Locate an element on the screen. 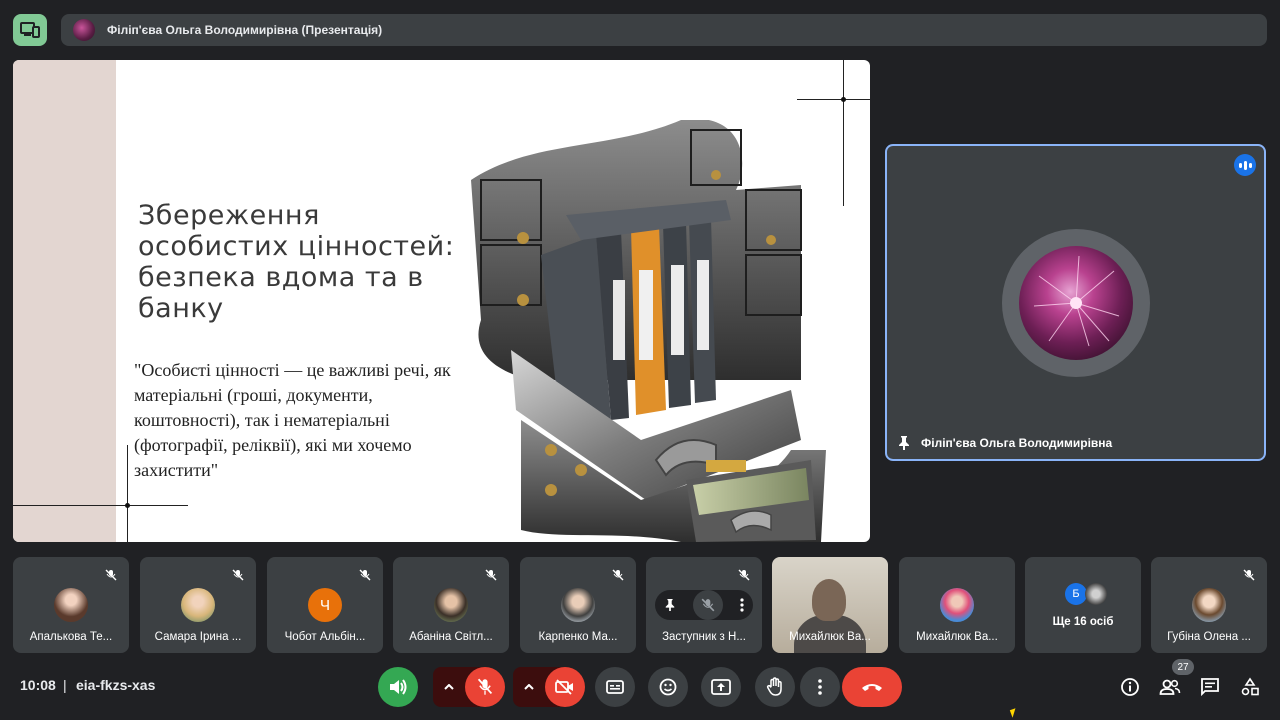 The image size is (1280, 720). monitor-phone-icon is located at coordinates (30, 30).